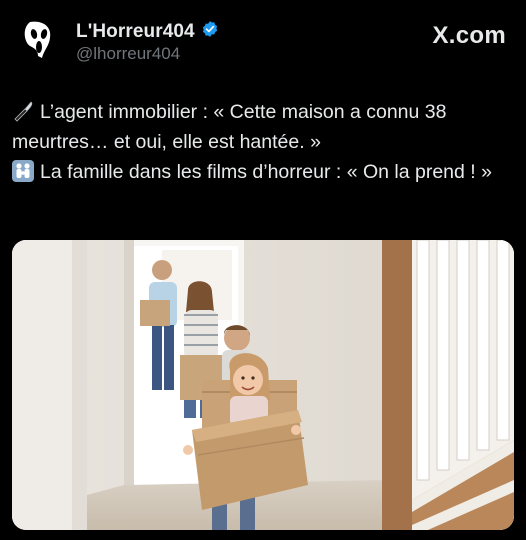 The height and width of the screenshot is (540, 526). Describe the element at coordinates (469, 35) in the screenshot. I see `x-brand-label: X.com` at that location.